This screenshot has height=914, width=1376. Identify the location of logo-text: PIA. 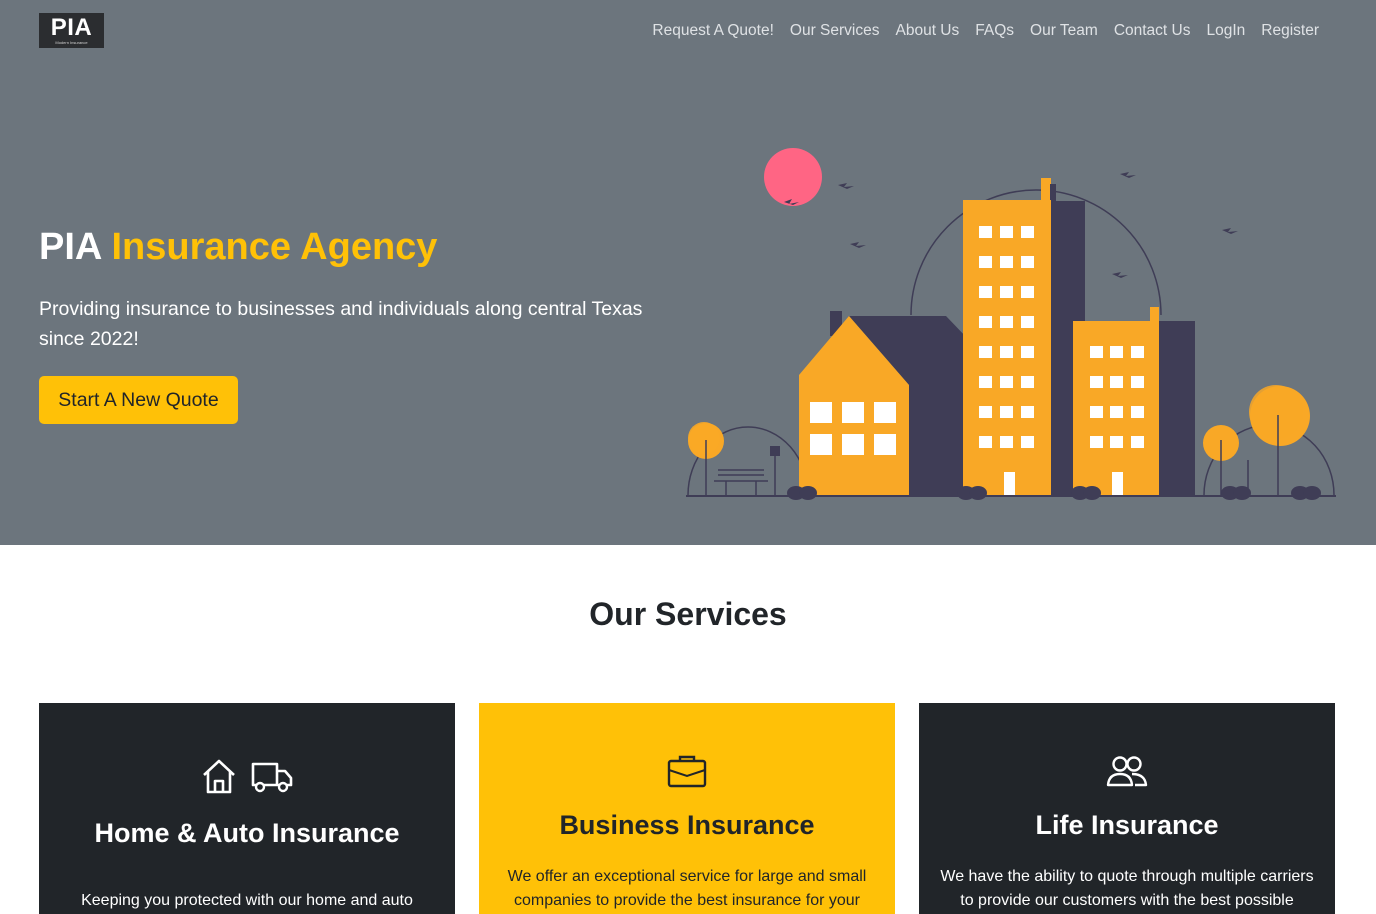
(71, 27).